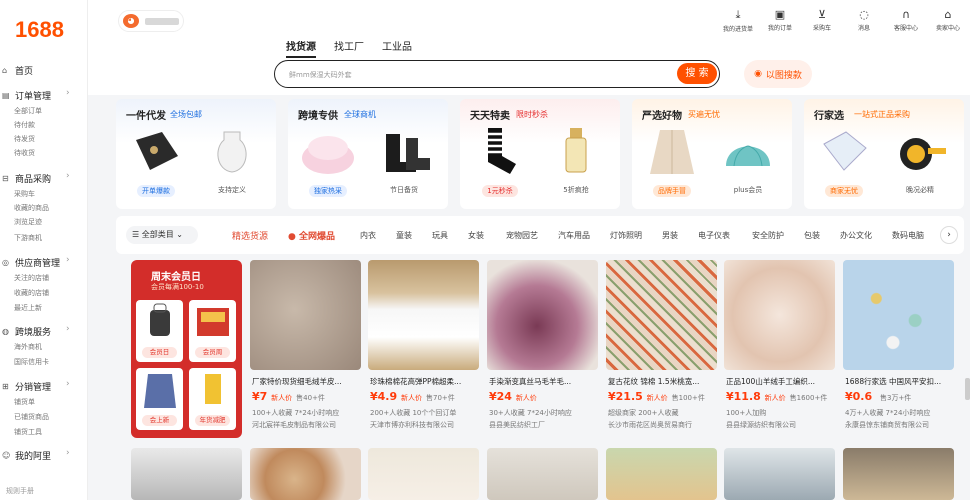  What do you see at coordinates (28, 347) in the screenshot?
I see `sidebar-subitem: 海外商机` at bounding box center [28, 347].